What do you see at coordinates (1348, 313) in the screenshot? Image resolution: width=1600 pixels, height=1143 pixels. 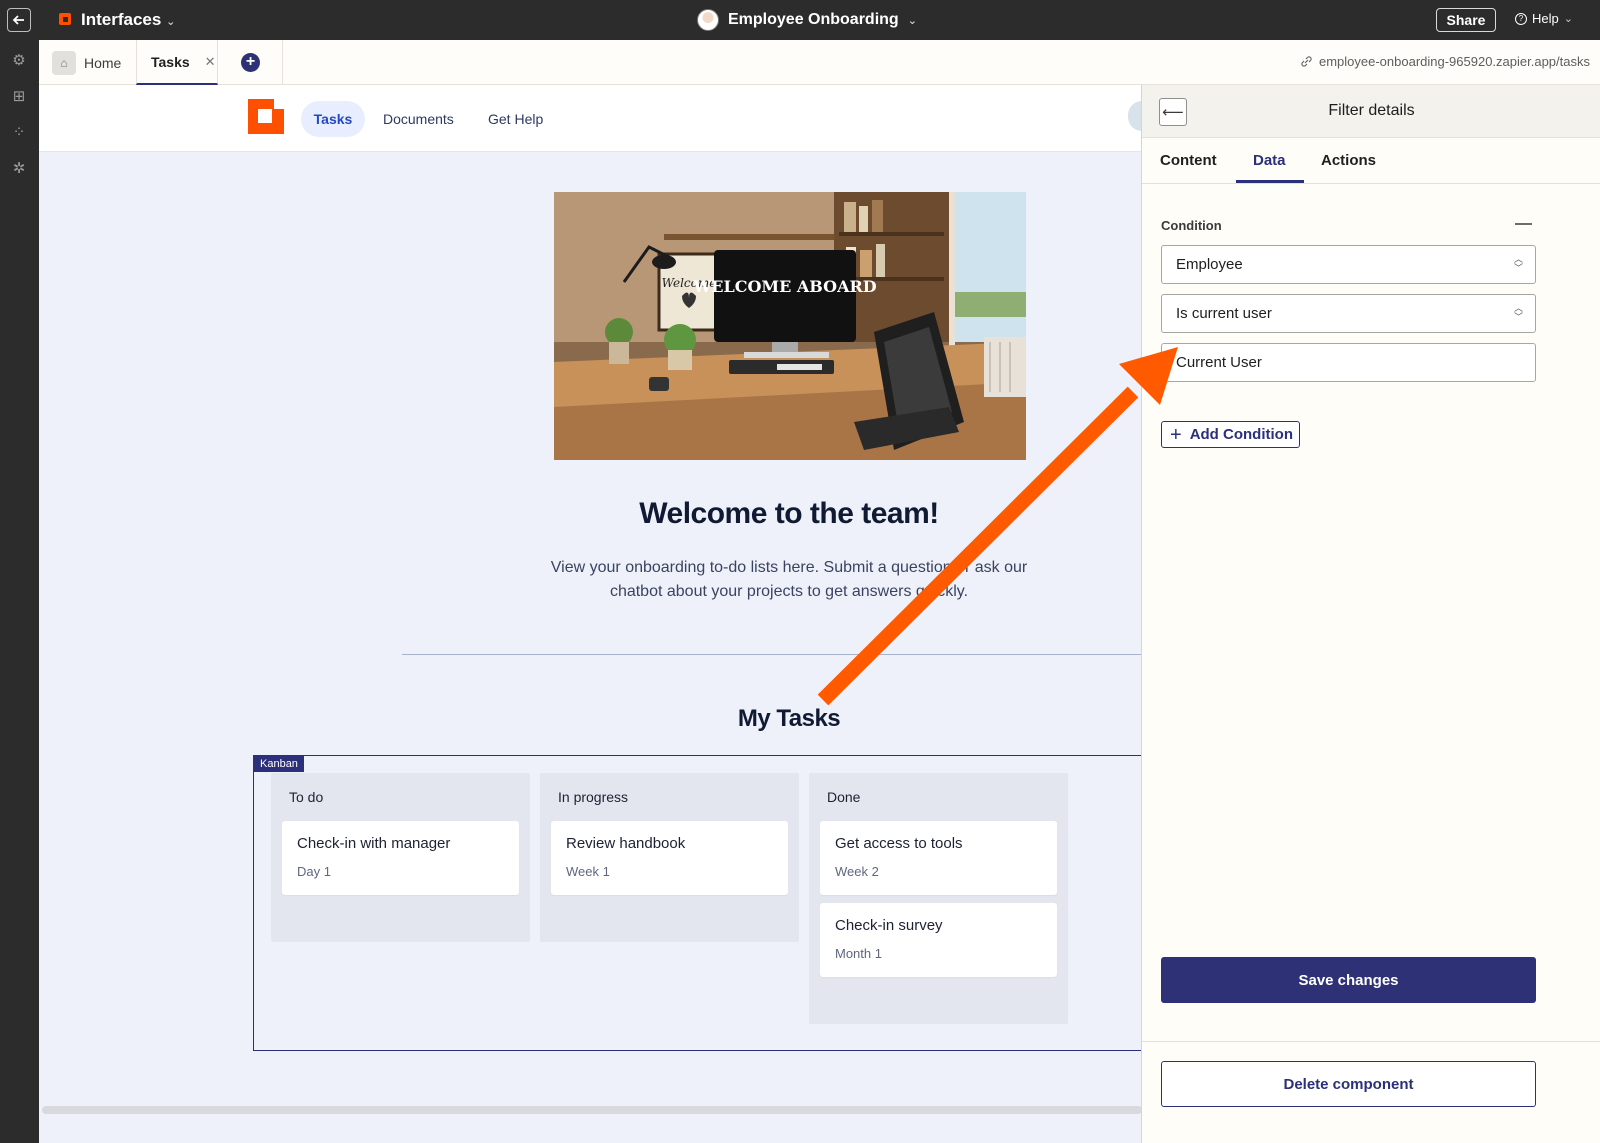 I see `condition-operator-select: Is current user ︿ ﹀` at bounding box center [1348, 313].